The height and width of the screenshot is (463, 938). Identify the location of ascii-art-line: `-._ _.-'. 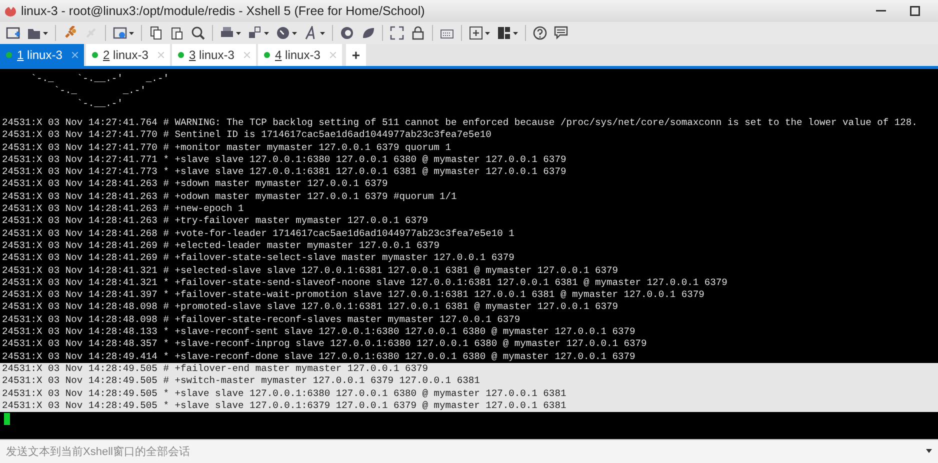
(99, 91).